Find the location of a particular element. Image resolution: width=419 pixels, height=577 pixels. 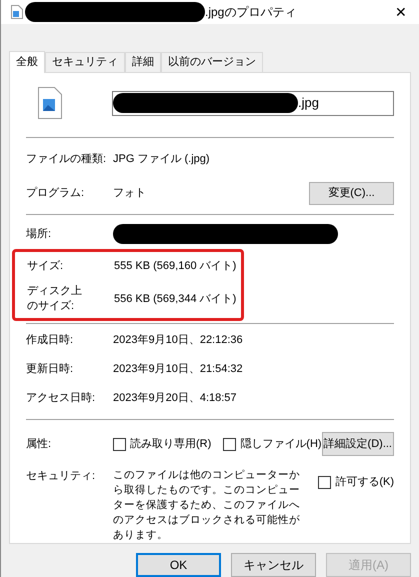

close-button: ✕ is located at coordinates (401, 12).